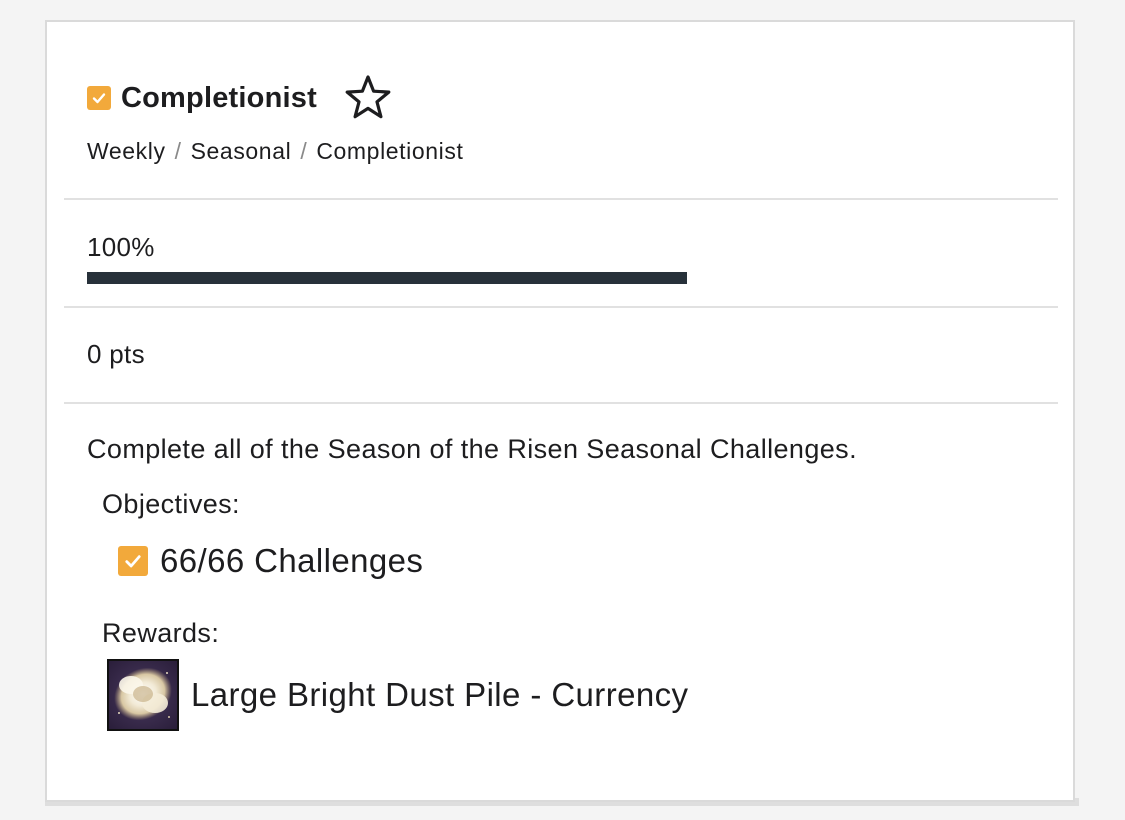  Describe the element at coordinates (387, 258) in the screenshot. I see `progress-section: 100%` at that location.